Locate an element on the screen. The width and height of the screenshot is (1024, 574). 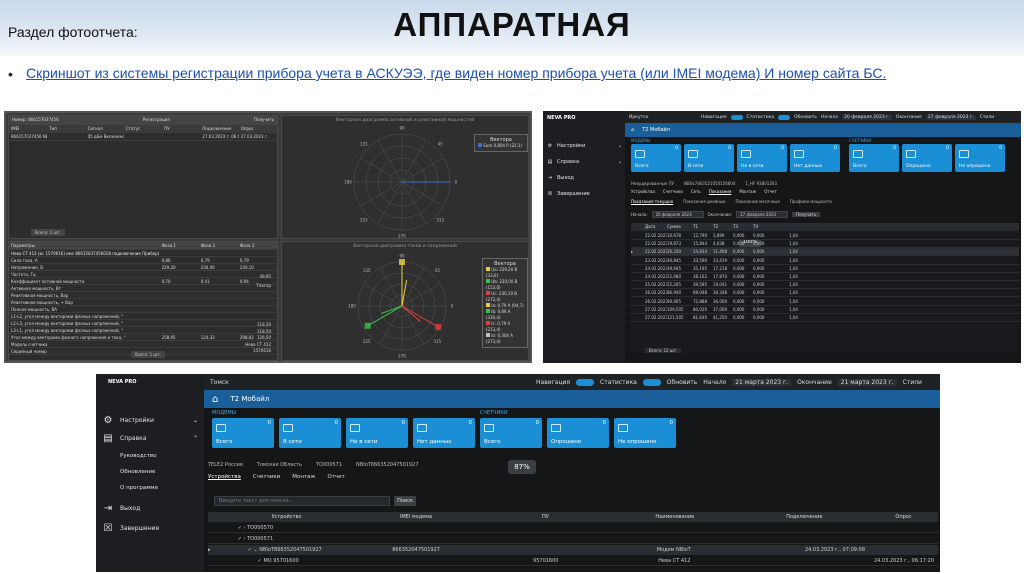
search-button: Поиск is located at coordinates (405, 501).